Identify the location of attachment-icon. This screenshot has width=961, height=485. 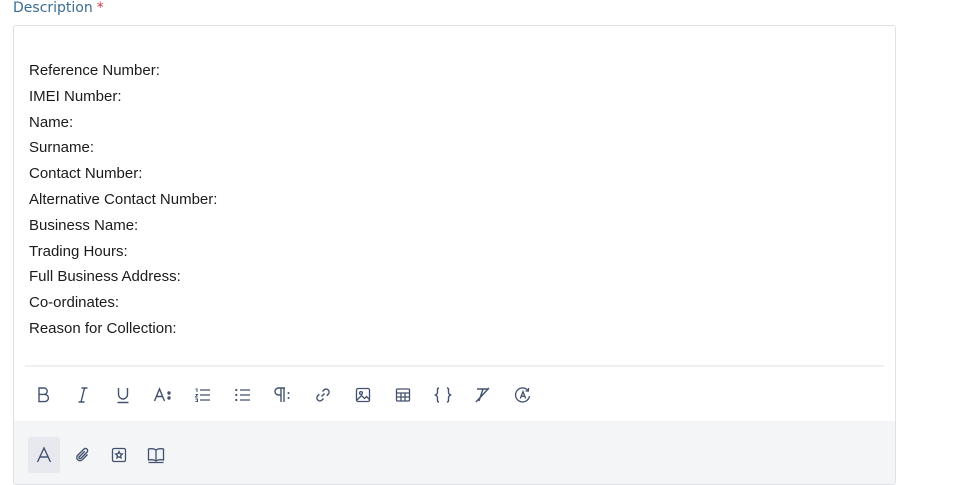
(83, 455).